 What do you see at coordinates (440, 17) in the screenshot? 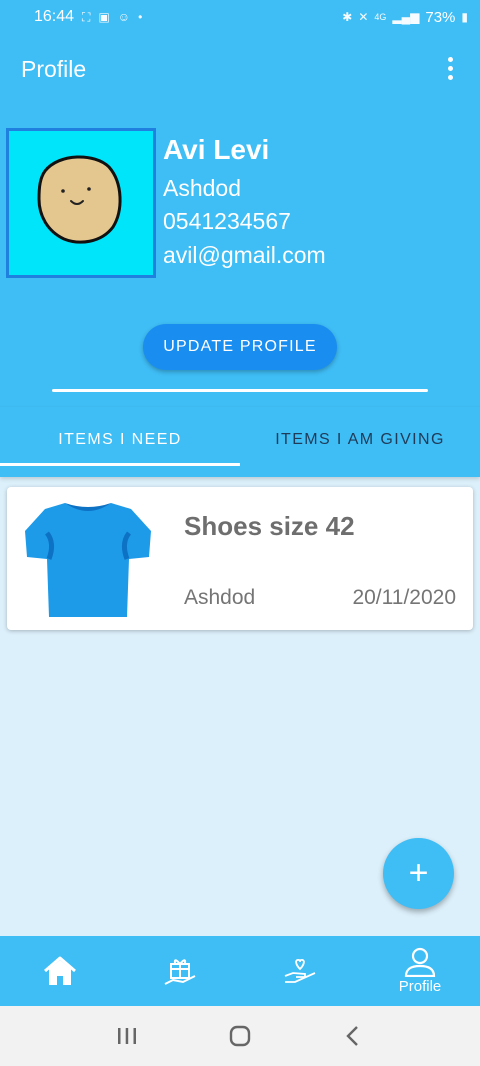
I see `battery-percent: 73%` at bounding box center [440, 17].